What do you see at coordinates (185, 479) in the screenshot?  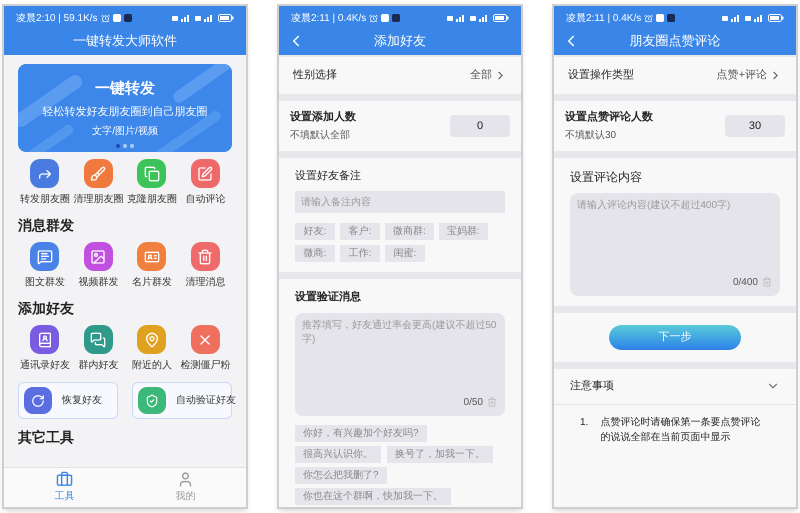 I see `person-icon` at bounding box center [185, 479].